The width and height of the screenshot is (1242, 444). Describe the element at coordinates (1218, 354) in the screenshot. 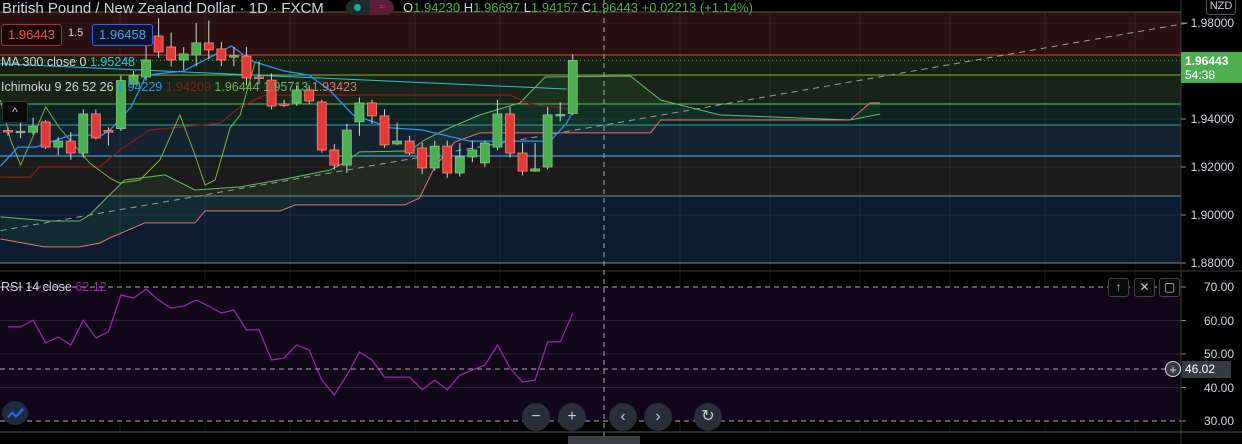

I see `rsi-tick: 50.00` at that location.